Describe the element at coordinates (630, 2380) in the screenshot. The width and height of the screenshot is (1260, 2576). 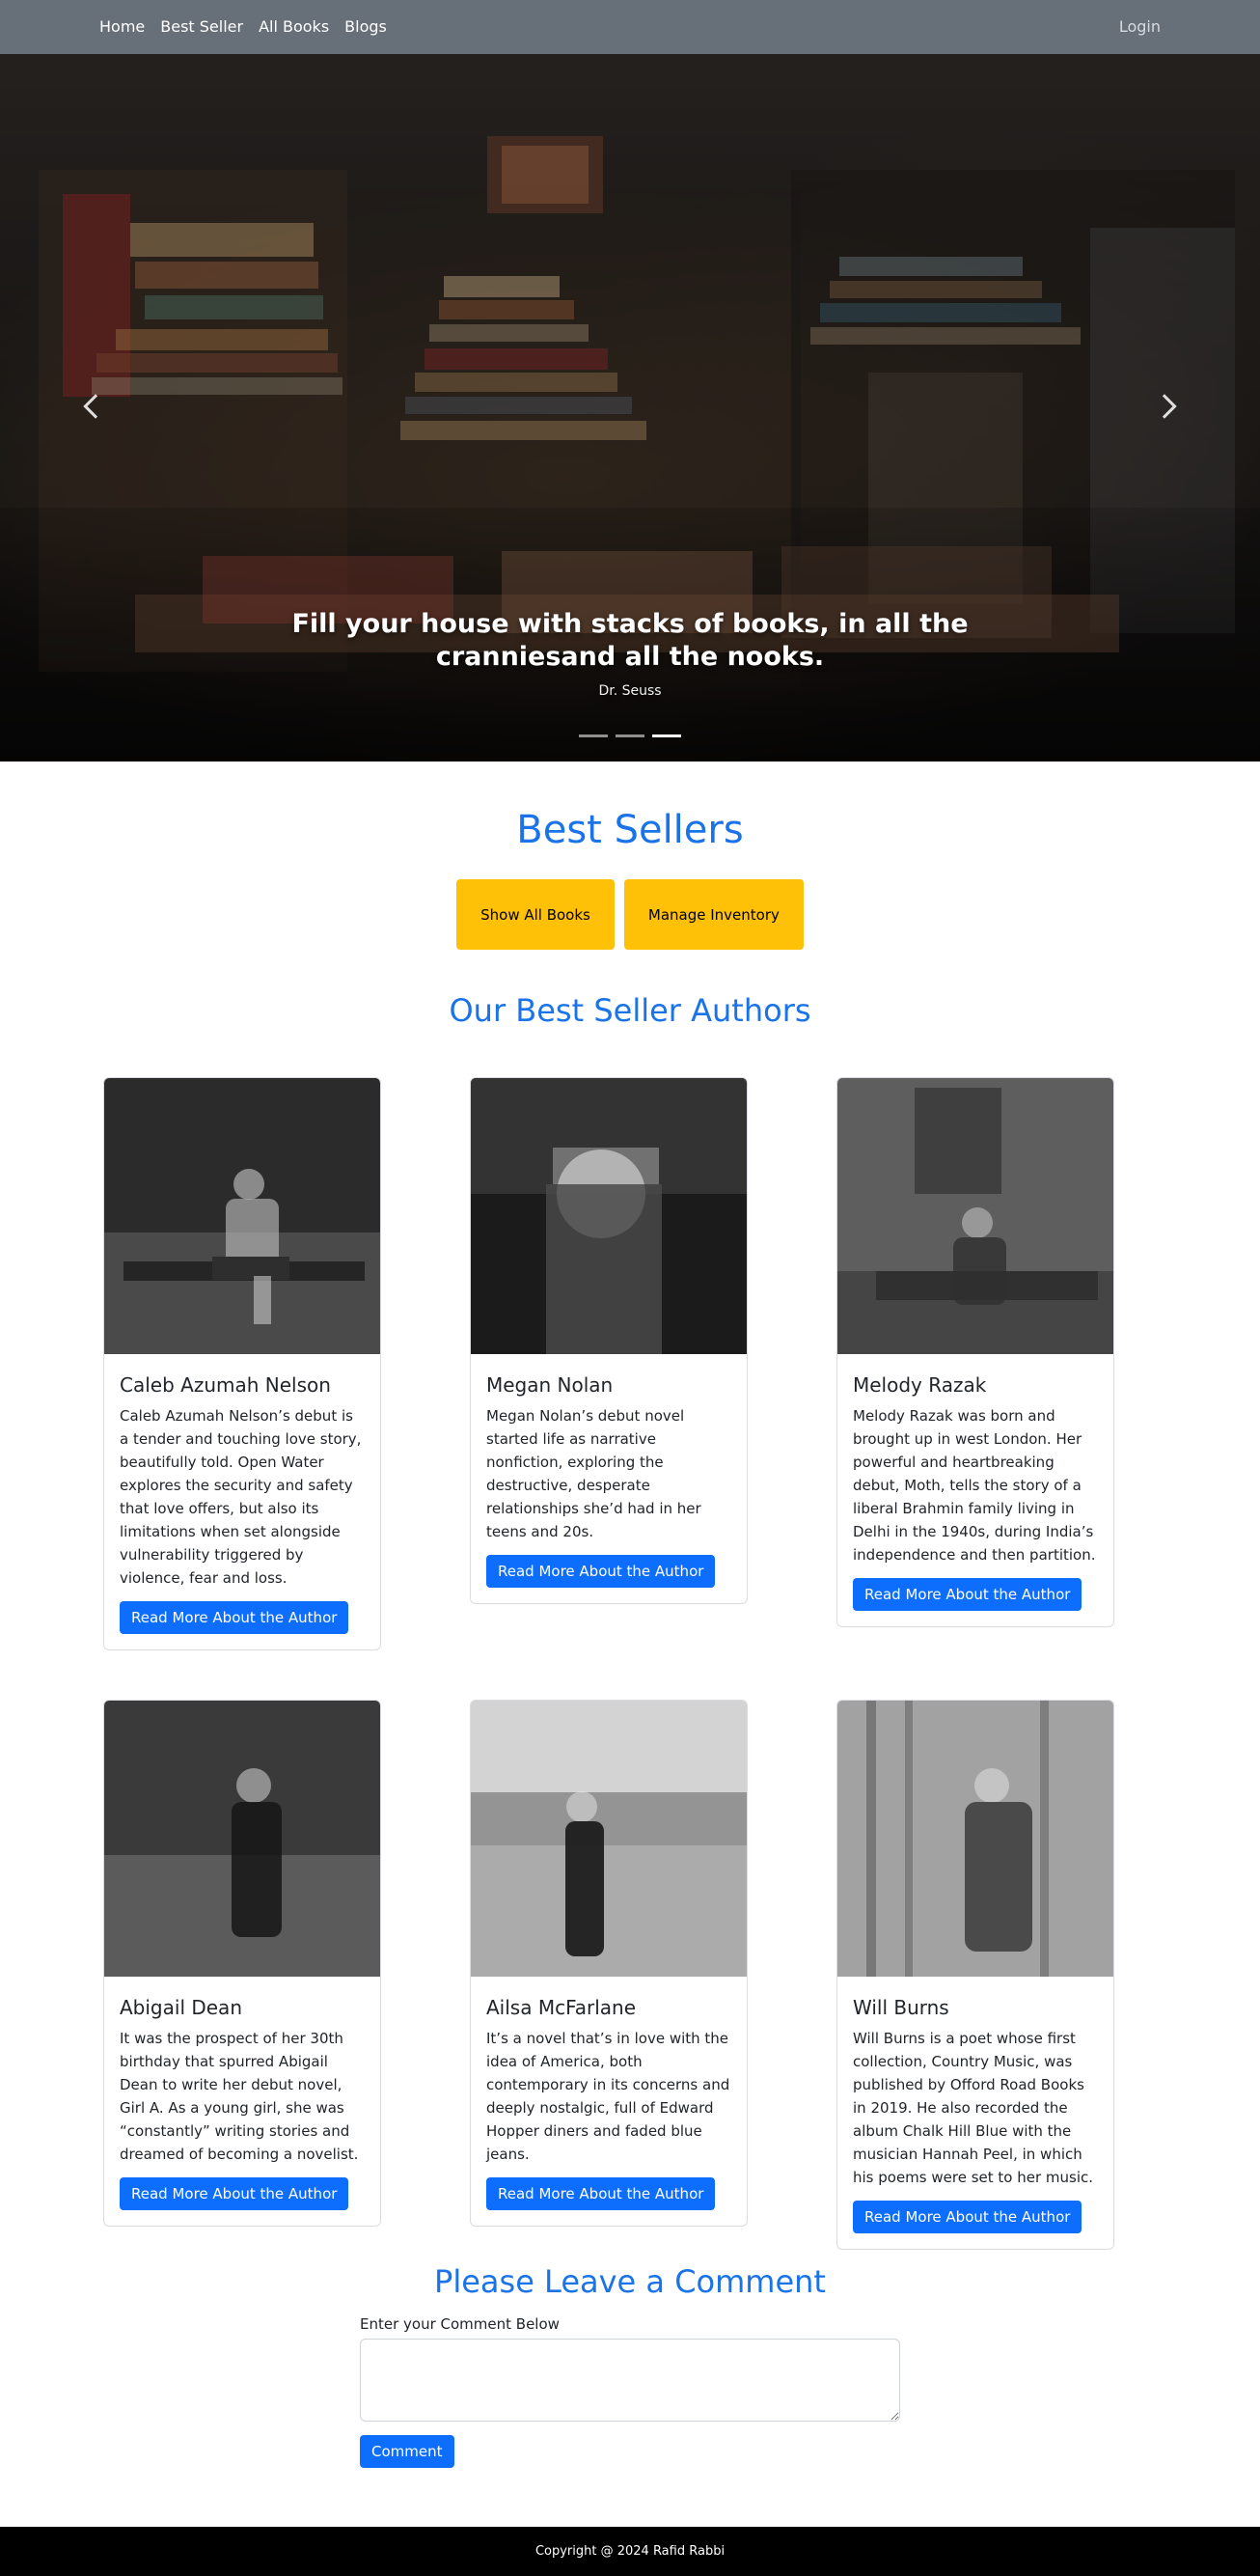
I see `comment-textarea` at that location.